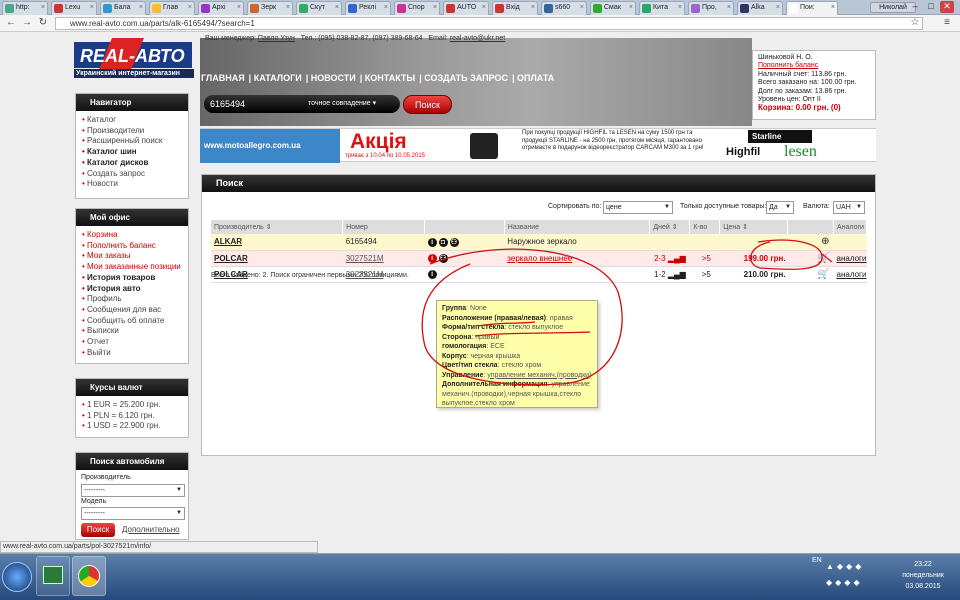 This screenshot has width=960, height=600. I want to click on desktop-app-icon, so click(53, 576).